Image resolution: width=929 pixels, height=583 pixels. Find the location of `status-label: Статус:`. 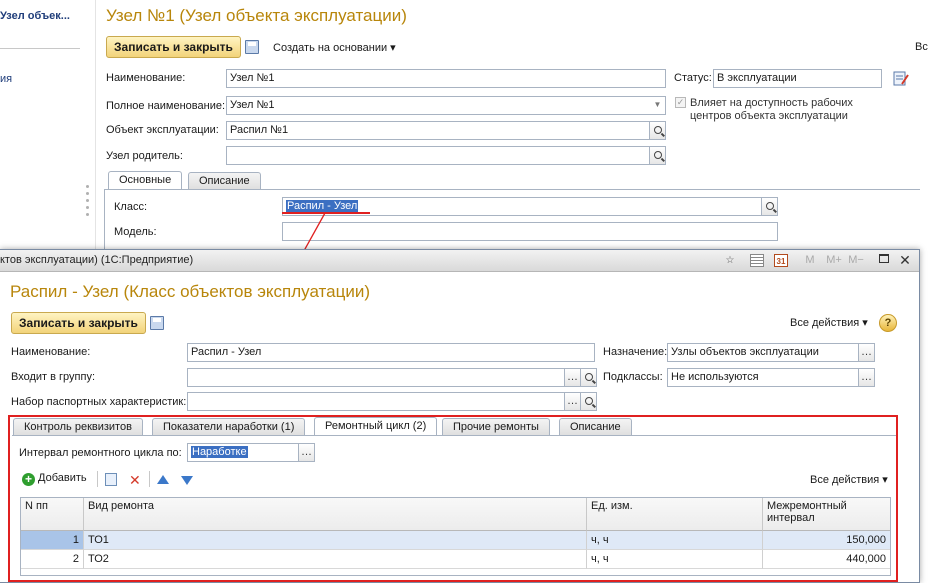

status-label: Статус: is located at coordinates (693, 78).